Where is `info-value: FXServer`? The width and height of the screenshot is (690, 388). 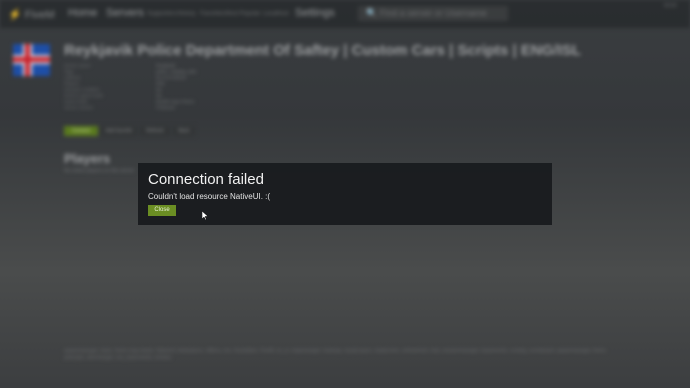
info-value: FXServer is located at coordinates (166, 107).